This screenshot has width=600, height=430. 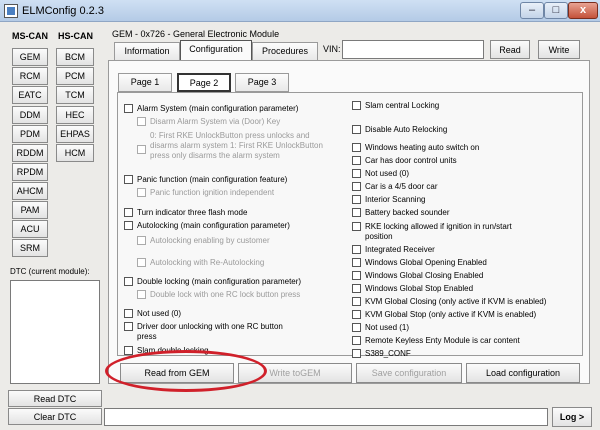 What do you see at coordinates (262, 82) in the screenshot?
I see `tab-page-3: Page 3` at bounding box center [262, 82].